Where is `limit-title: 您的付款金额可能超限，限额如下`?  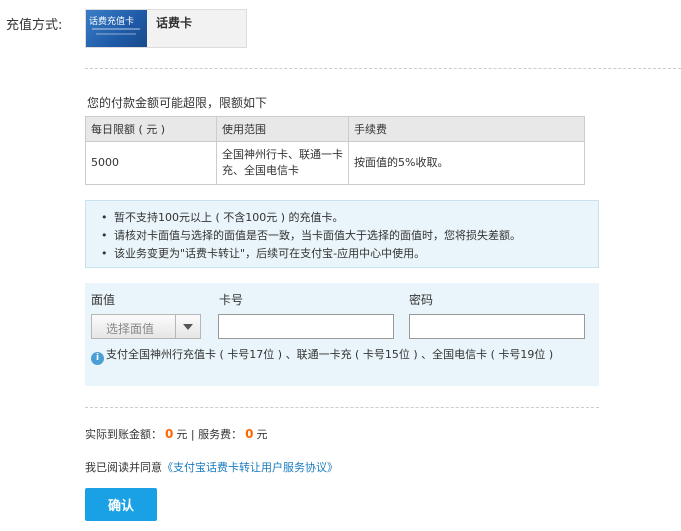 limit-title: 您的付款金额可能超限，限额如下 is located at coordinates (177, 103).